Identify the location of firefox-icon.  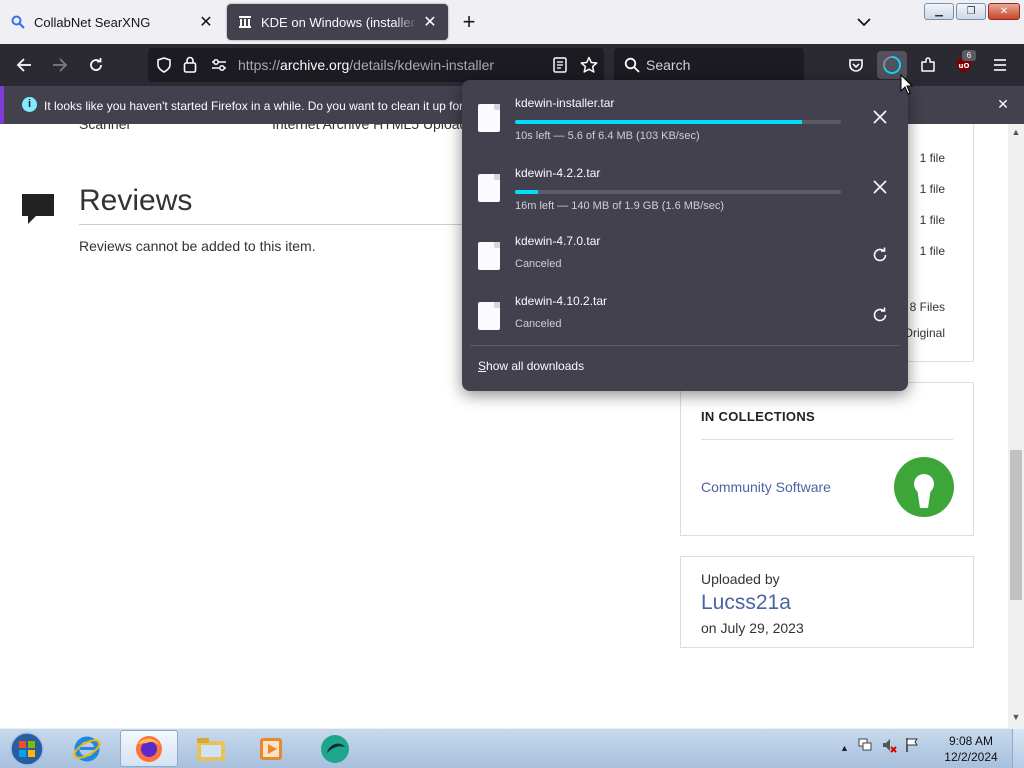
(149, 748).